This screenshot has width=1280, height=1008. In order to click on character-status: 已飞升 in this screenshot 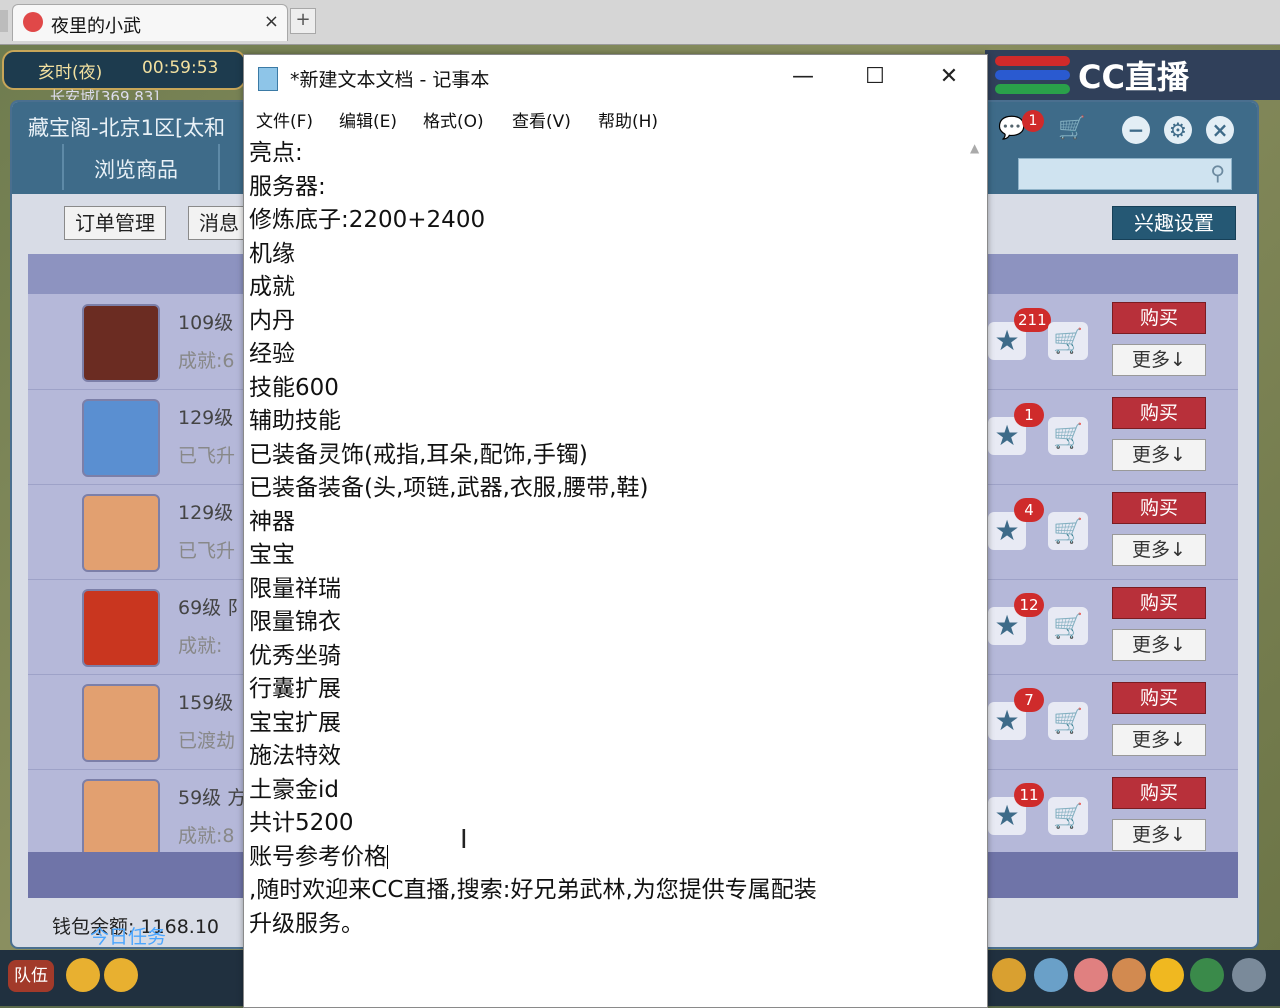, I will do `click(207, 456)`.